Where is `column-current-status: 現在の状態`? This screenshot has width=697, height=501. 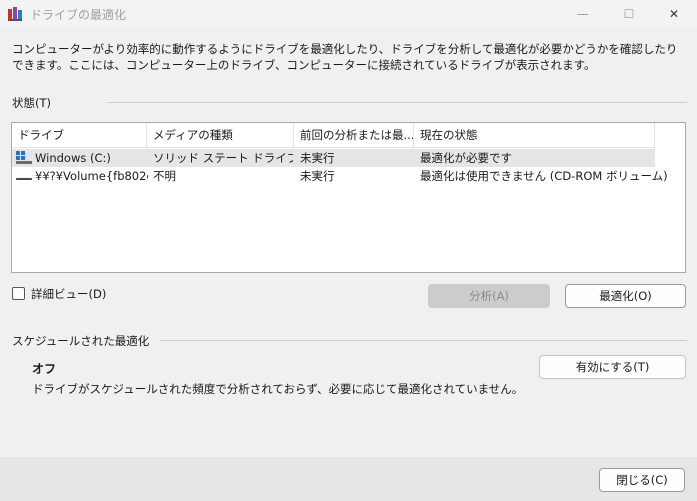
column-current-status: 現在の状態 is located at coordinates (534, 135).